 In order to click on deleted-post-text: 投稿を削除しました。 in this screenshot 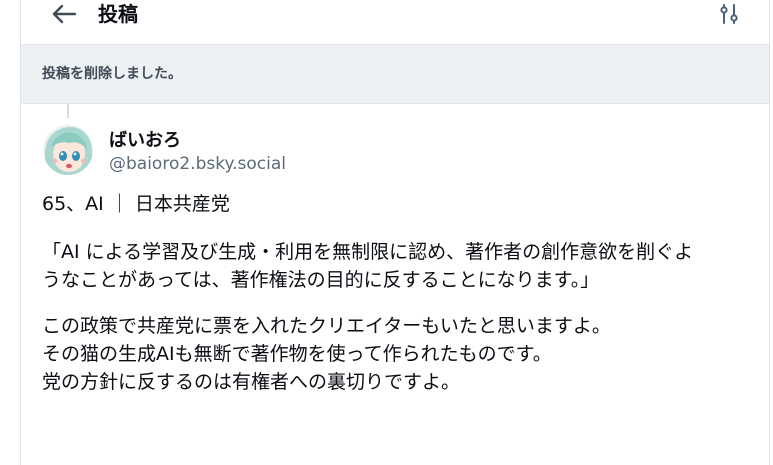, I will do `click(112, 74)`.